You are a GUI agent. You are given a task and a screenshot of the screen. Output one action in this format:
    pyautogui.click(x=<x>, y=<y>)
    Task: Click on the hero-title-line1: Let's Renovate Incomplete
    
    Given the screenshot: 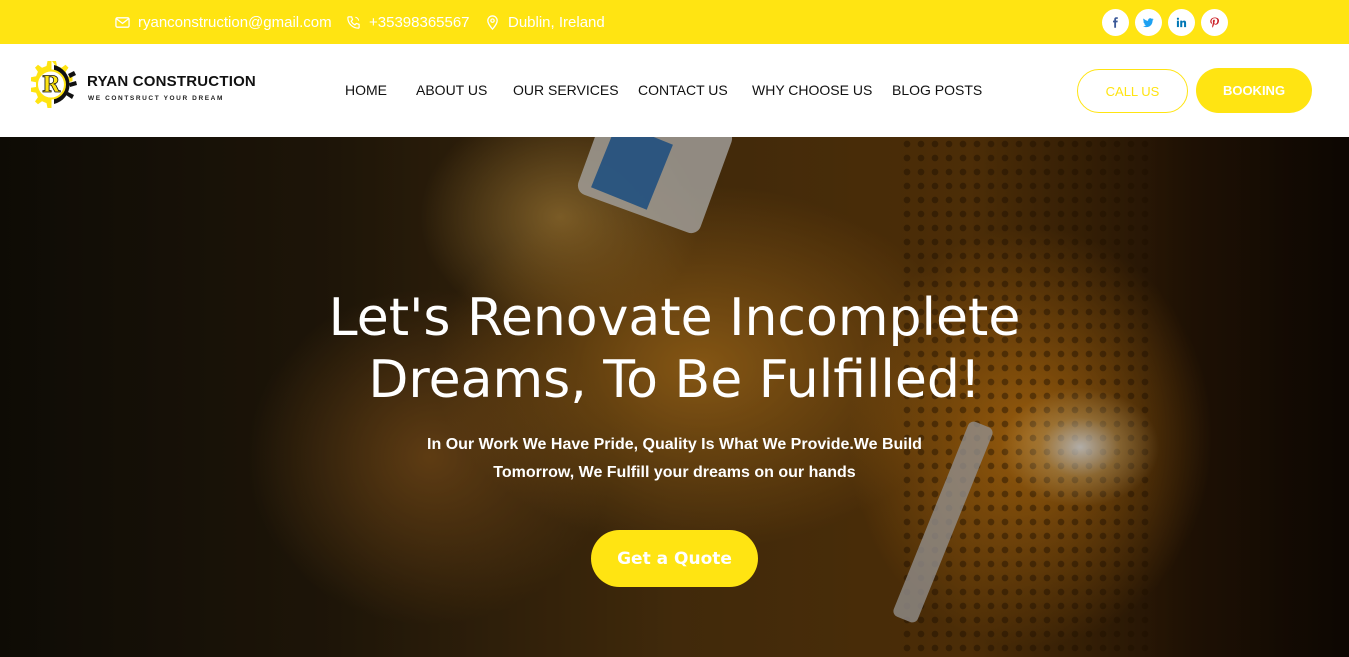 What is the action you would take?
    pyautogui.click(x=674, y=318)
    